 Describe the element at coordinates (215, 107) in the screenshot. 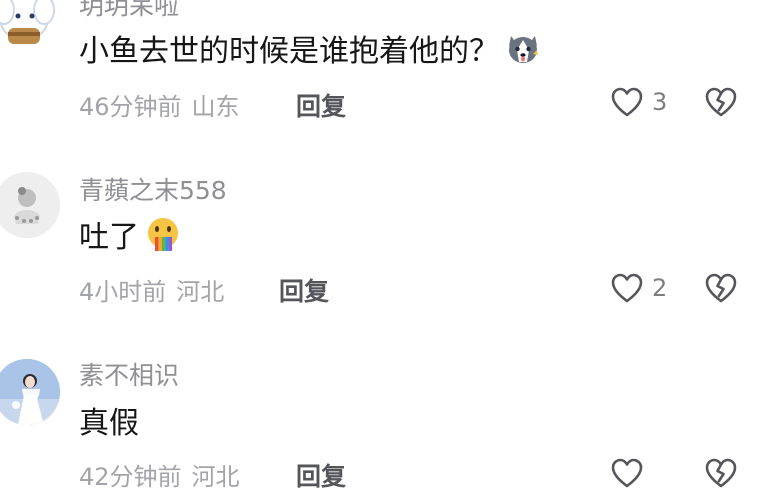

I see `comment-location: 山东` at that location.